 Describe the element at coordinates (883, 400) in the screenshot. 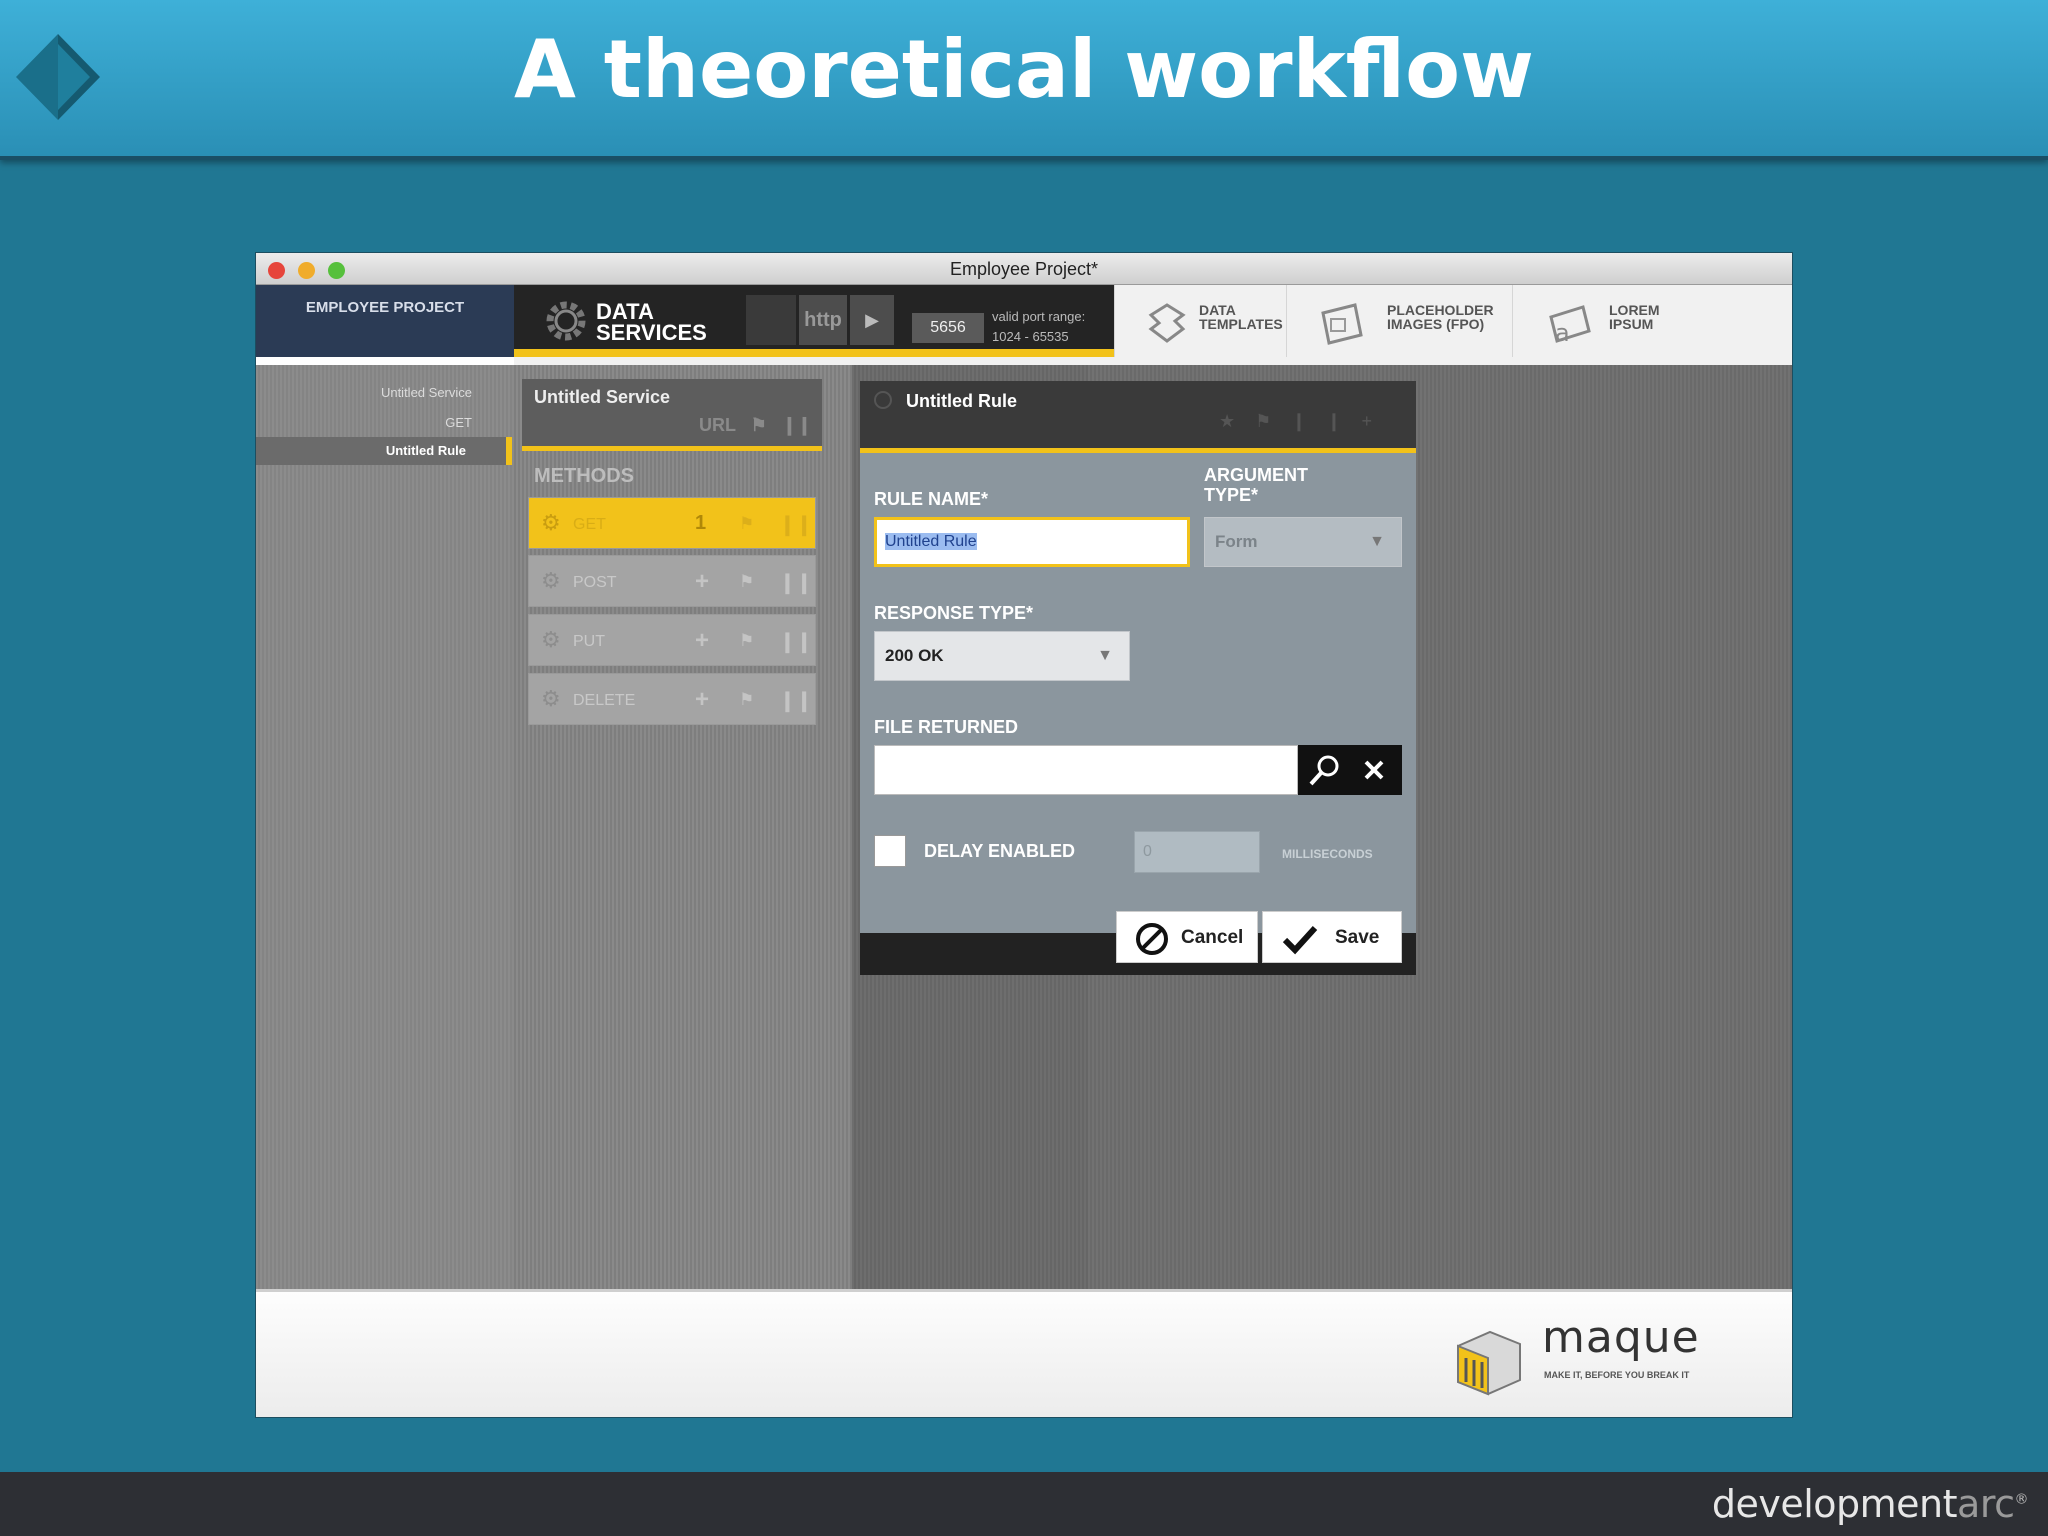

I see `loading-icon` at that location.